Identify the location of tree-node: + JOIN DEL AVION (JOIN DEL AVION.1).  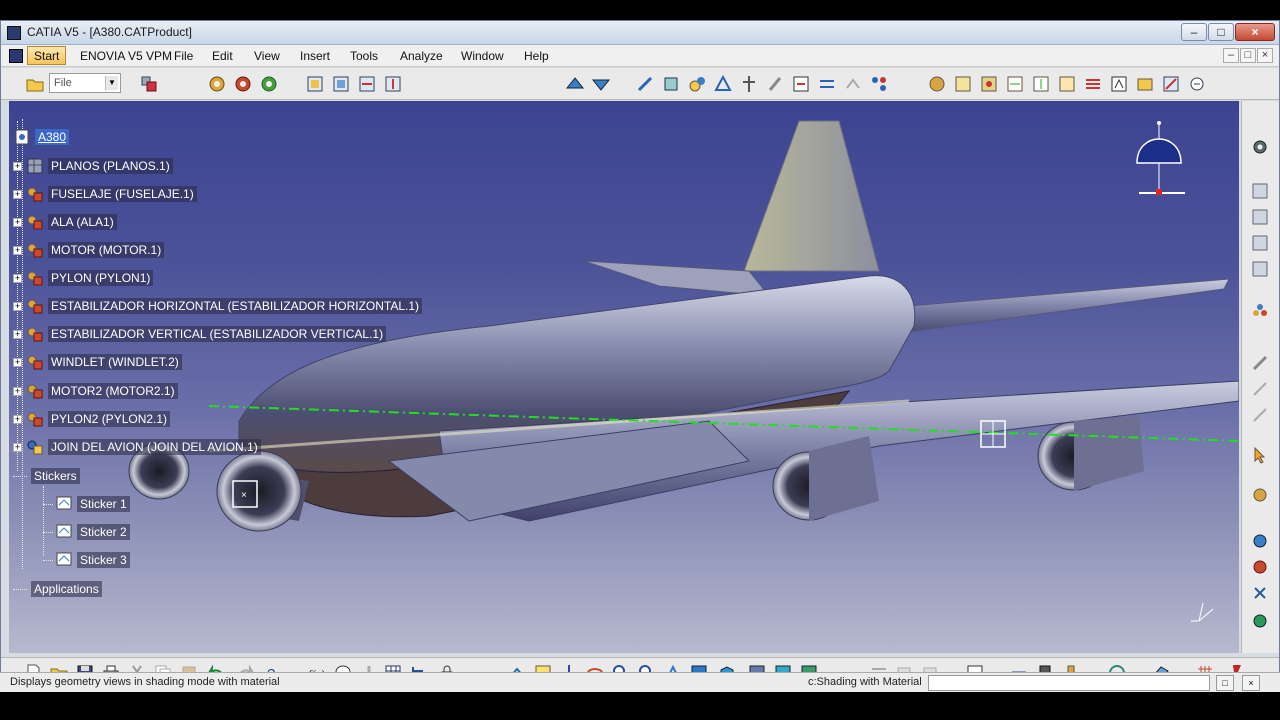
(137, 447).